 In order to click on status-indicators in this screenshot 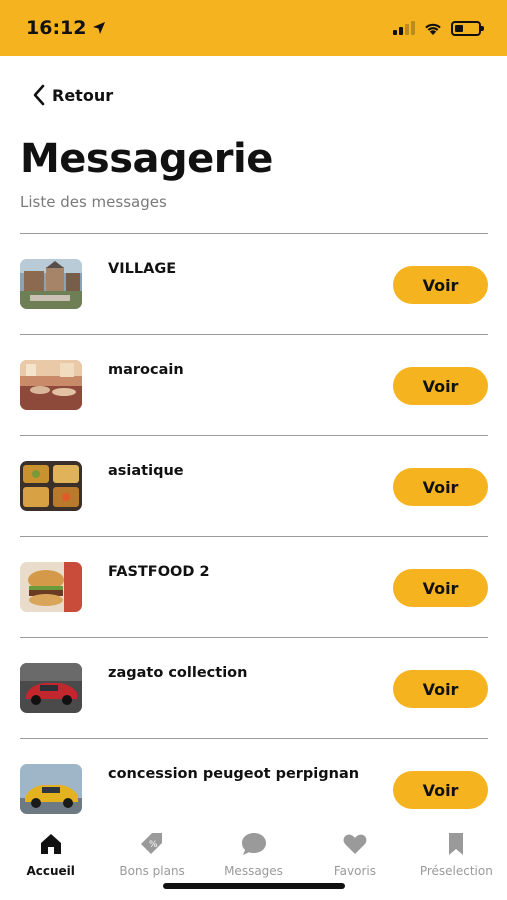, I will do `click(438, 28)`.